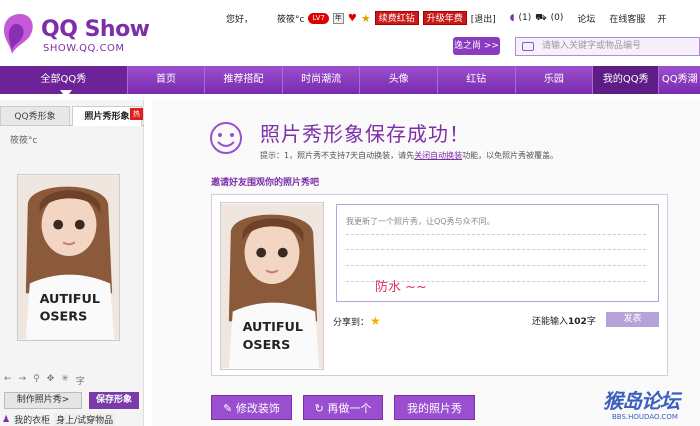 The image size is (700, 426). I want to click on effect-icon: ✳, so click(65, 380).